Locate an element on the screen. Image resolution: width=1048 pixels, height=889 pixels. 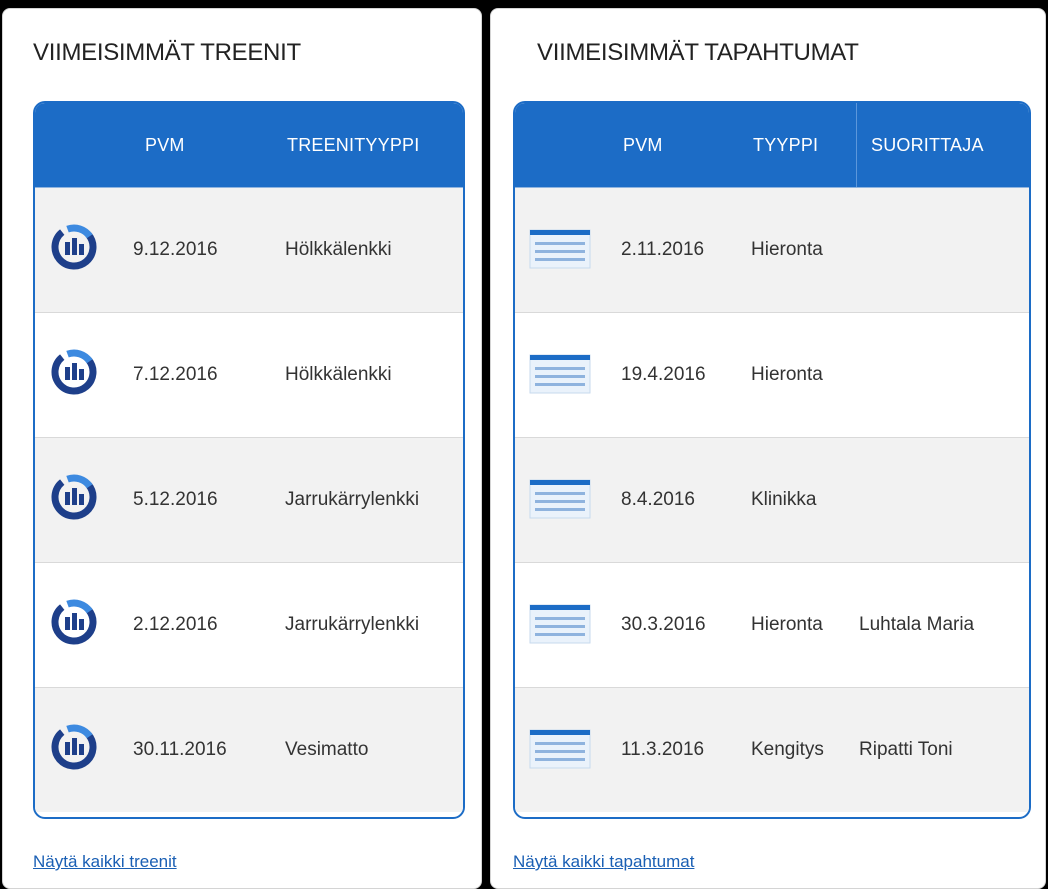
events-table-header: PVM TYYPPI SUORITTAJA is located at coordinates (772, 145).